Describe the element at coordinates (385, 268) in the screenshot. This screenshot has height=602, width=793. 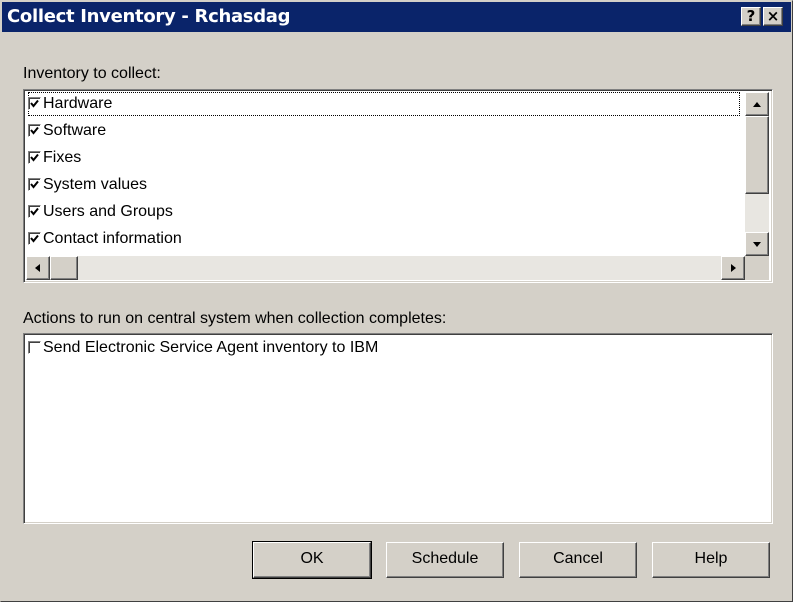
I see `horizontal-scrollbar` at that location.